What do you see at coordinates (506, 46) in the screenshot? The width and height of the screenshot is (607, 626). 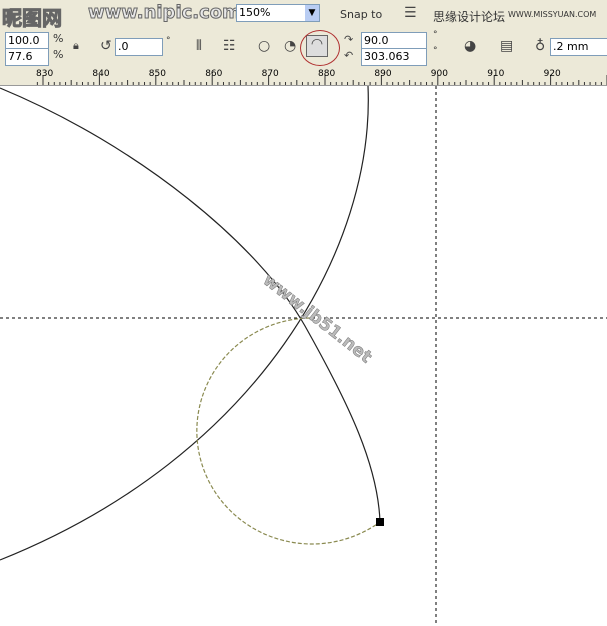 I see `wrap-text-icon: ▤` at bounding box center [506, 46].